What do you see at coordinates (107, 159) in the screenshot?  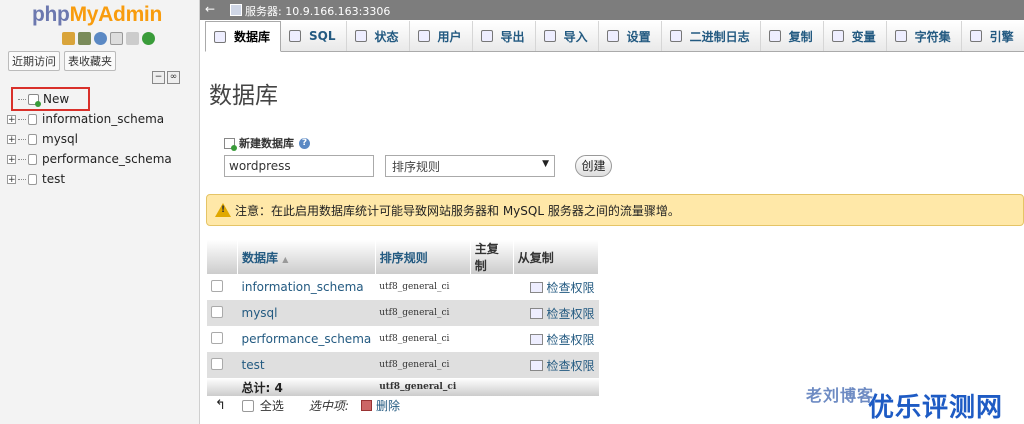 I see `database-name: performance_schema` at bounding box center [107, 159].